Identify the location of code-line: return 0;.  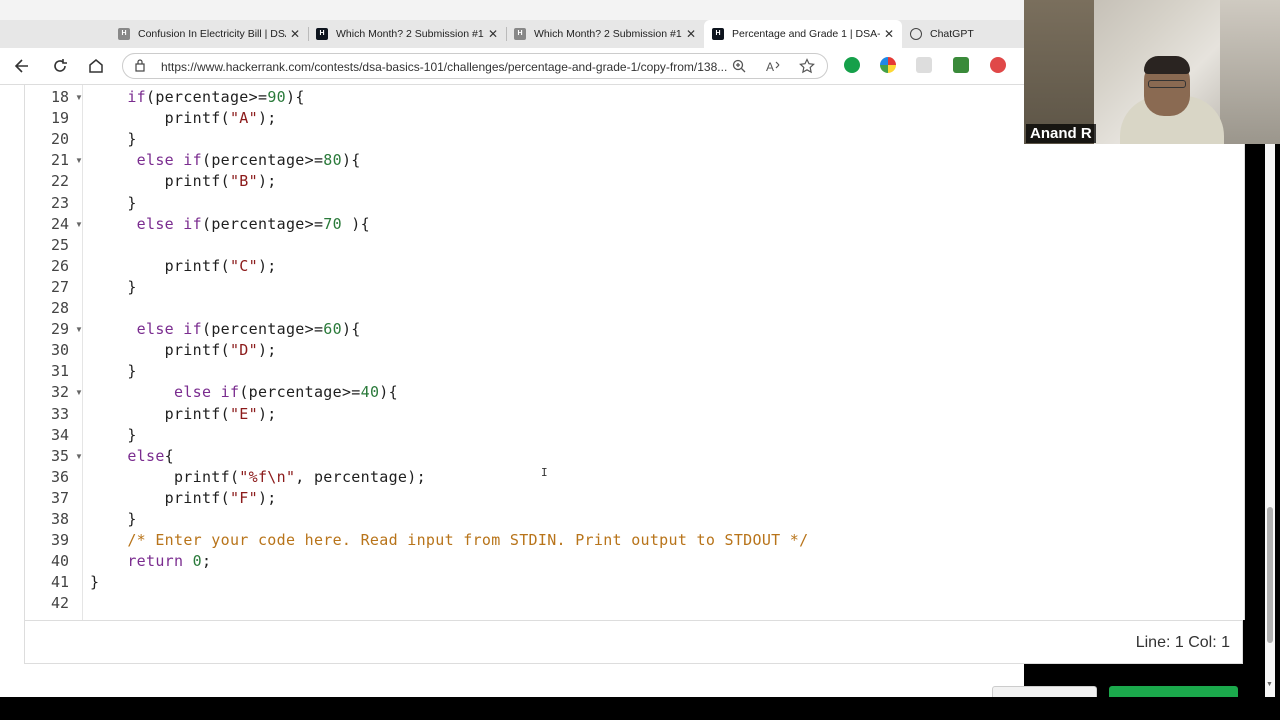
(150, 561).